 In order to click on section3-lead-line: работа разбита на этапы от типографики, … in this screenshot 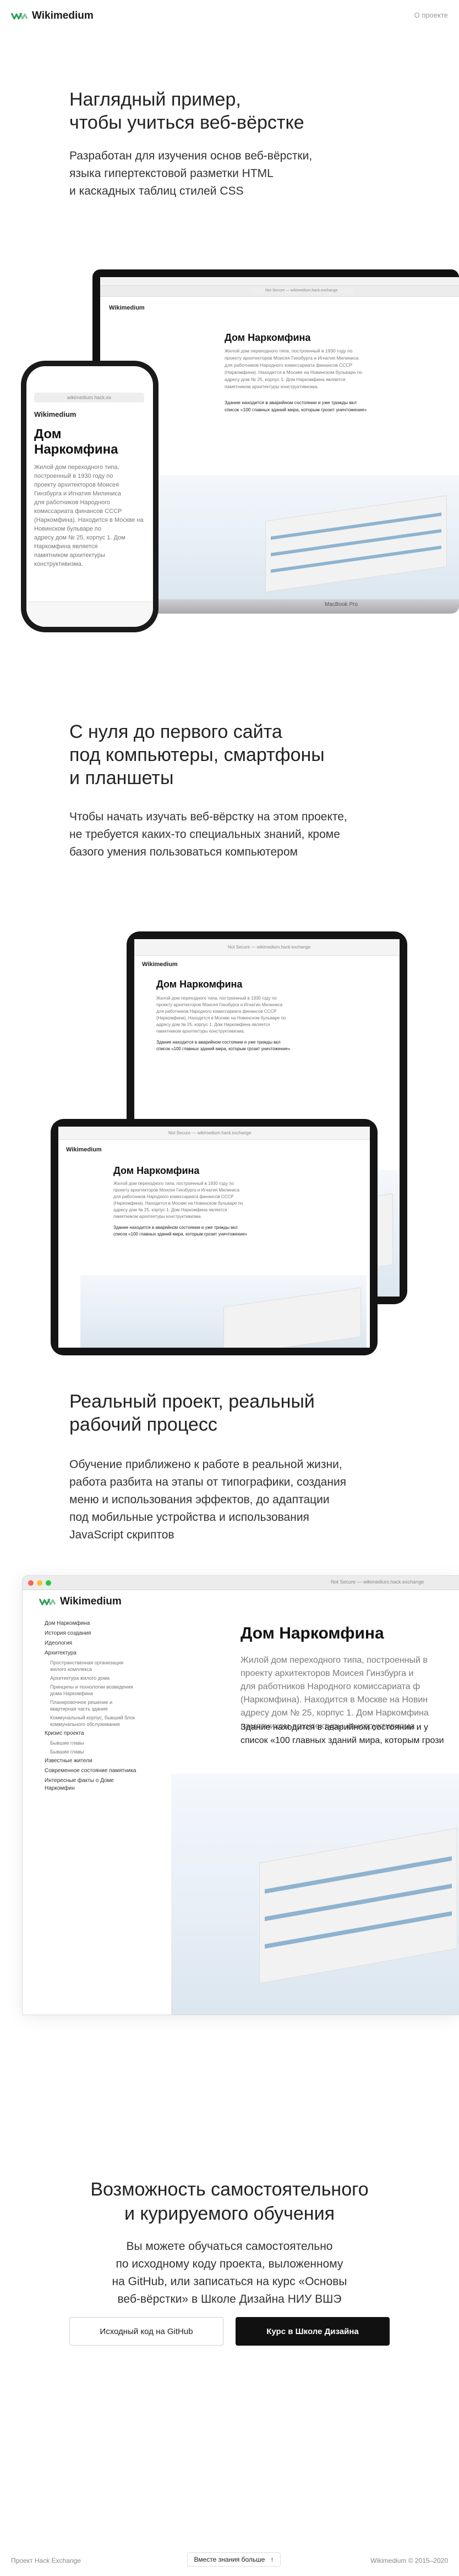, I will do `click(208, 1482)`.